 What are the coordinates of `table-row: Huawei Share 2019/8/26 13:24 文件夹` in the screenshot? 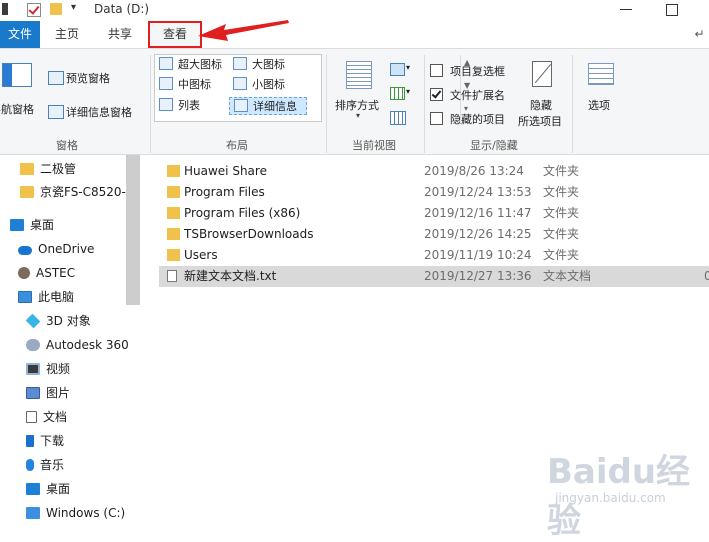 It's located at (434, 171).